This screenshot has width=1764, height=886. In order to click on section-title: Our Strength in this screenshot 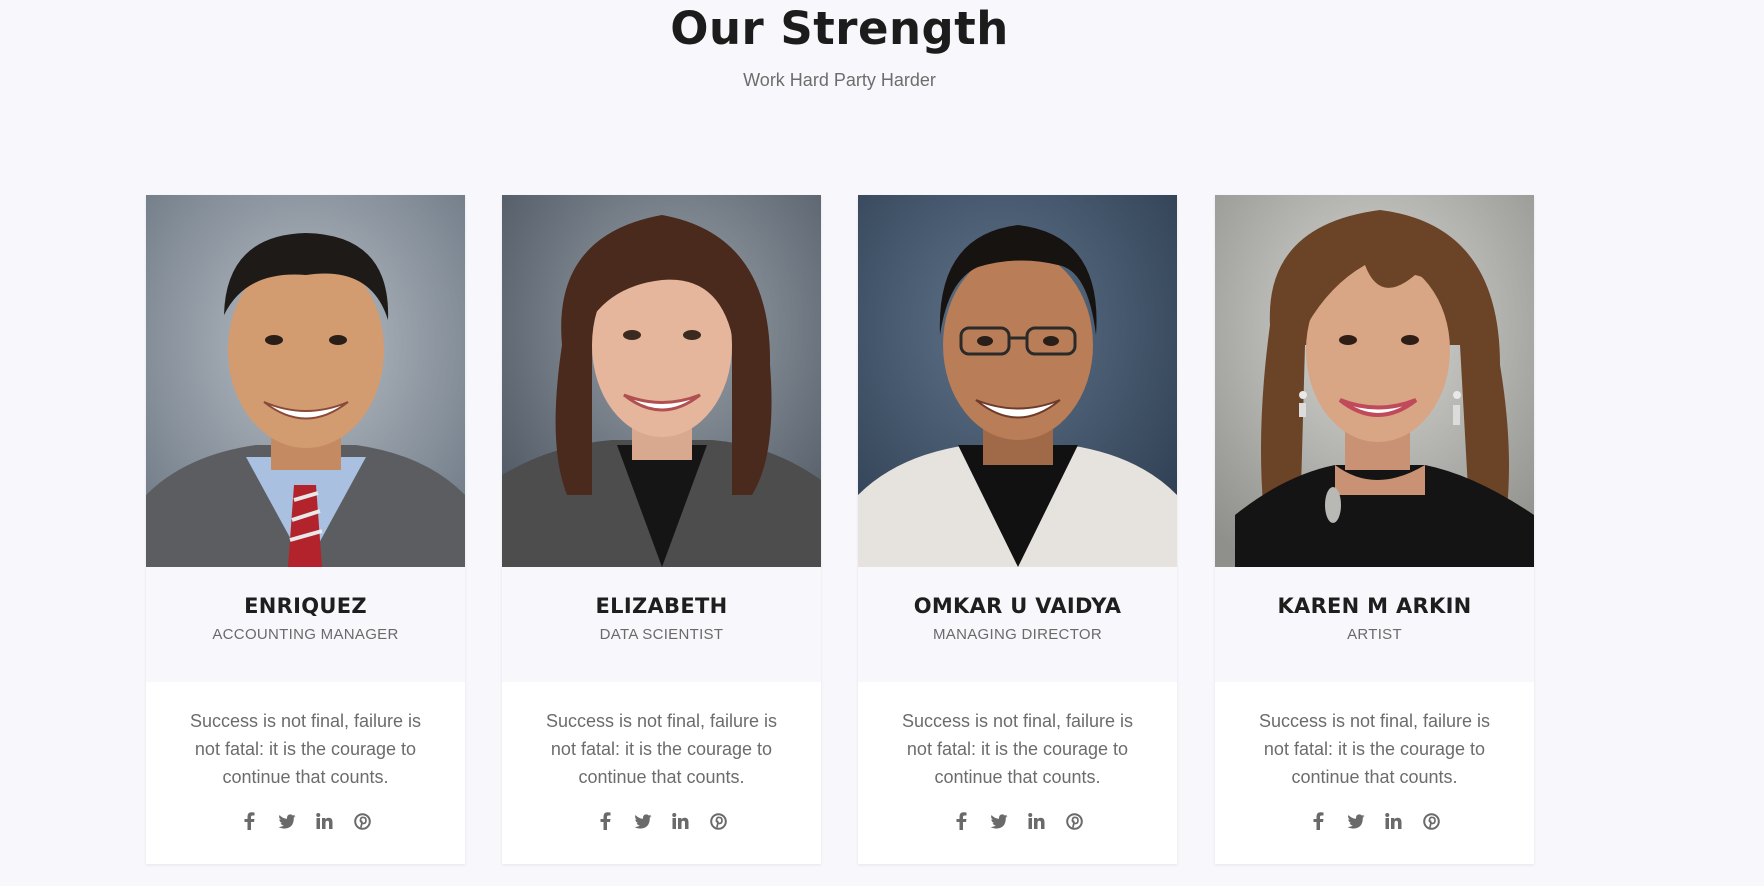, I will do `click(839, 28)`.